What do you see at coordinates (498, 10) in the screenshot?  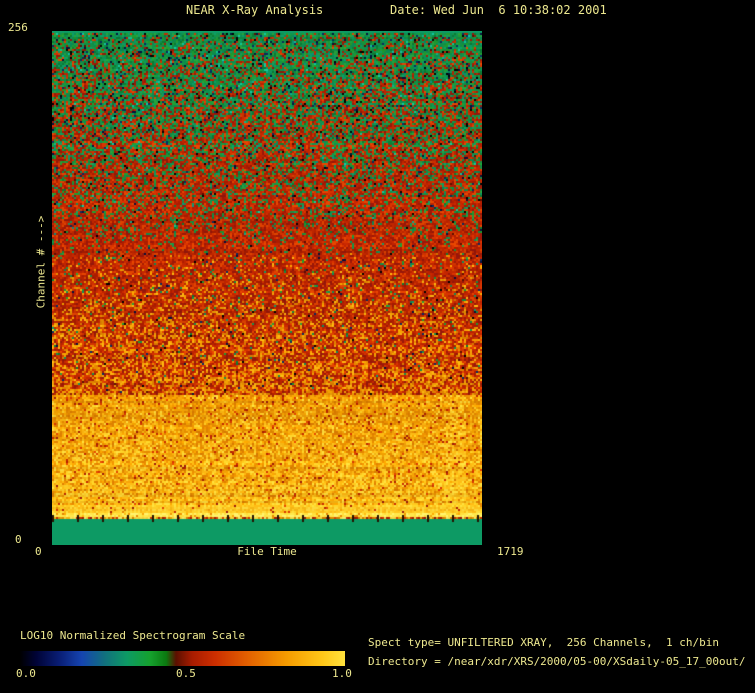 I see `date-label: Date: Wed Jun 6 10:38:02 2001` at bounding box center [498, 10].